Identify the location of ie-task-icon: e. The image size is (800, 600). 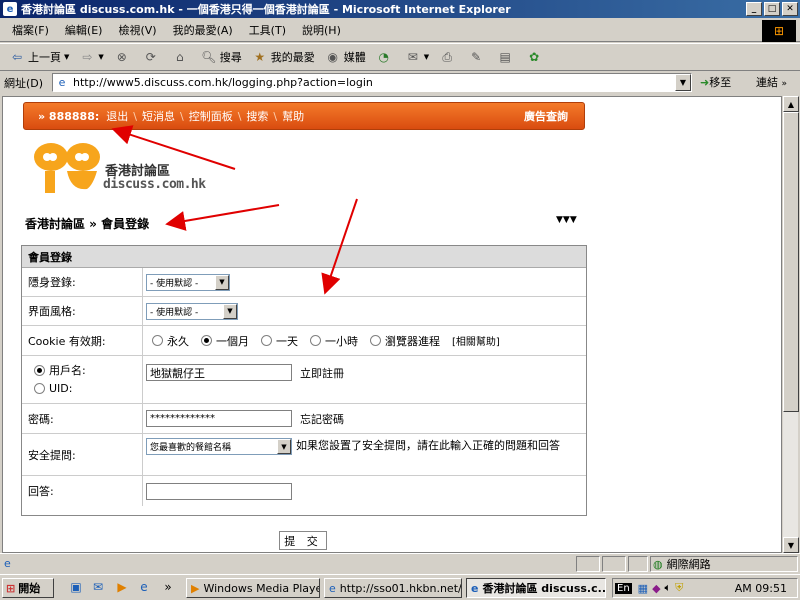
(332, 588).